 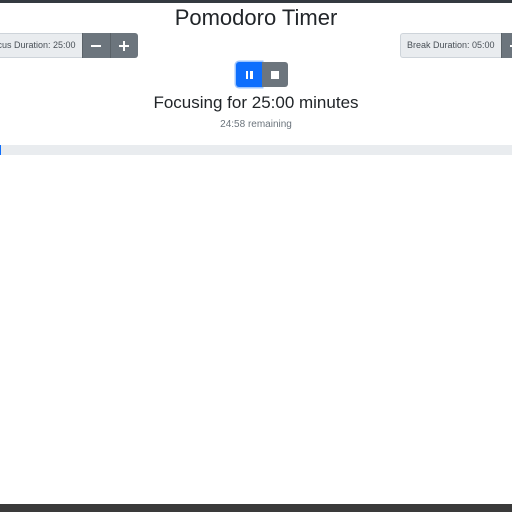 I want to click on plus-icon, so click(x=124, y=45).